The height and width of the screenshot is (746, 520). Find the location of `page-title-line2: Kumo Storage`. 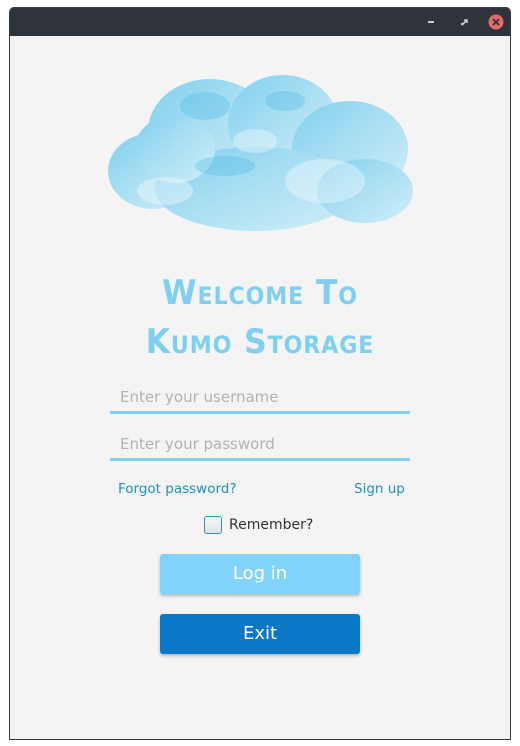

page-title-line2: Kumo Storage is located at coordinates (260, 342).